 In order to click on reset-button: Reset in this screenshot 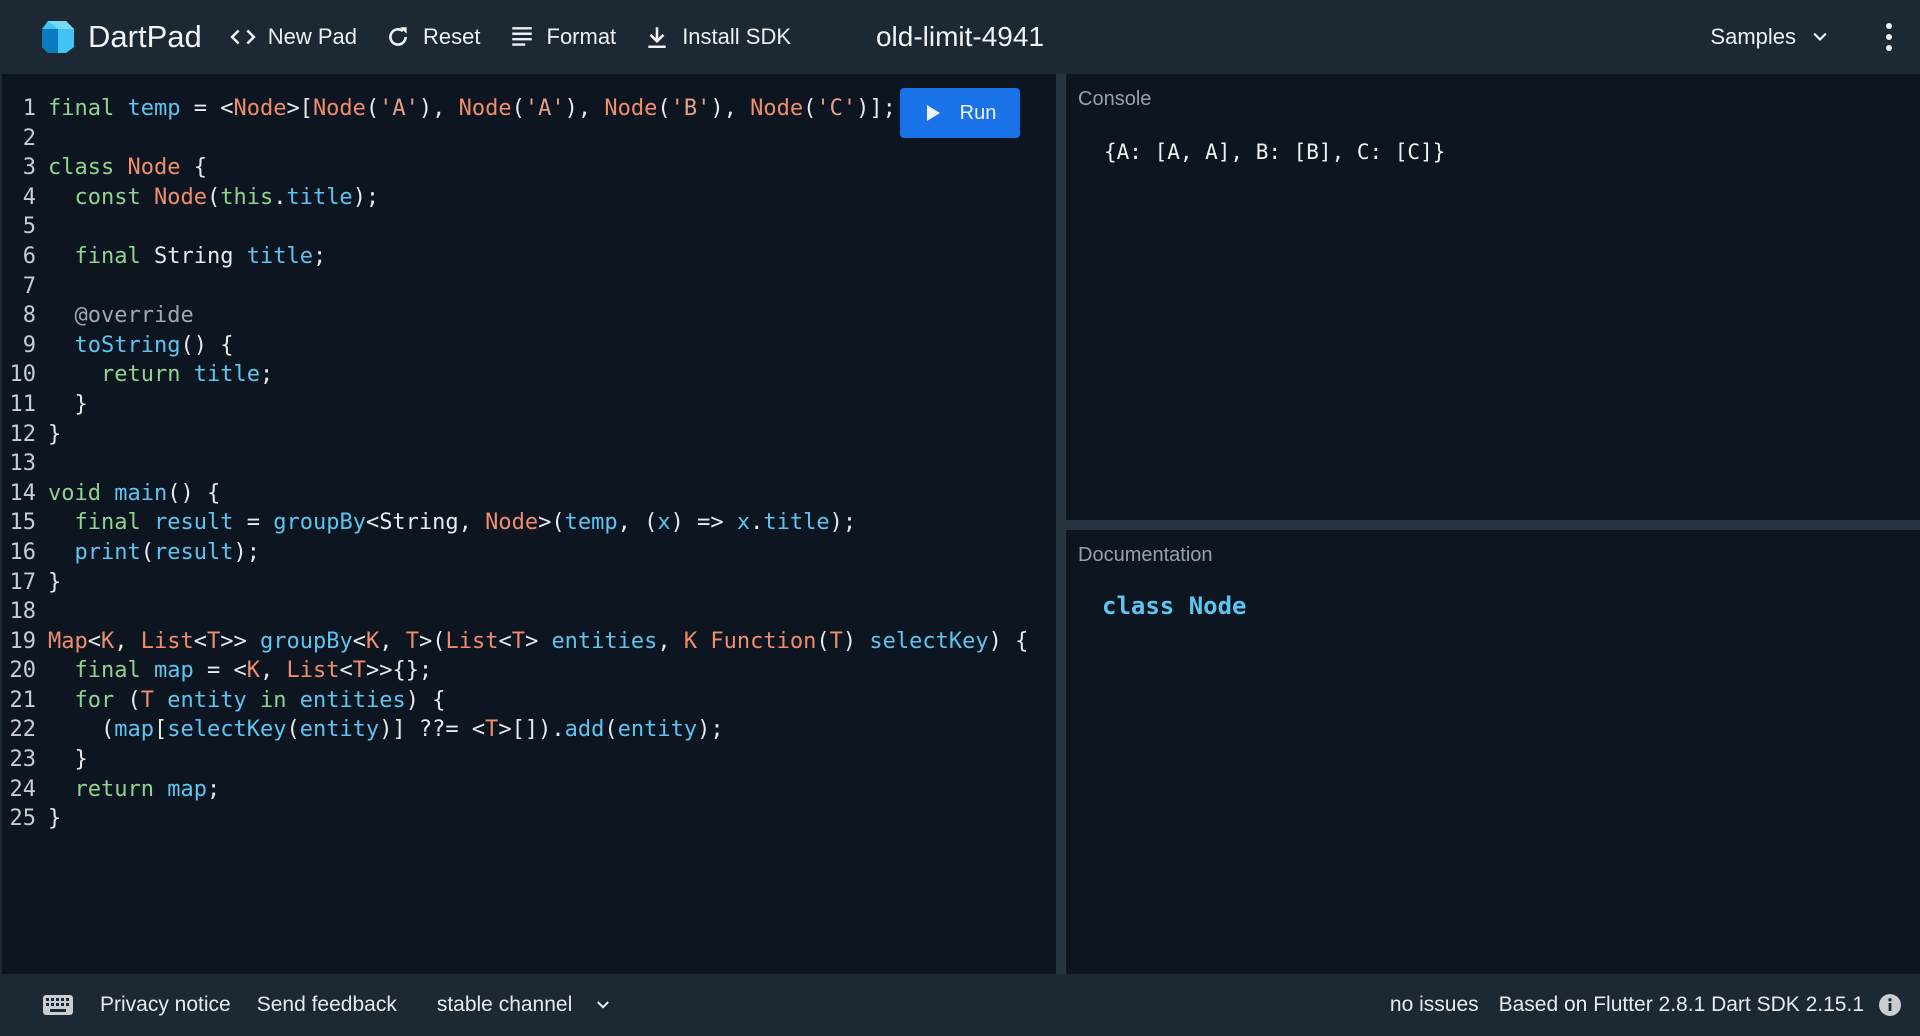, I will do `click(433, 37)`.